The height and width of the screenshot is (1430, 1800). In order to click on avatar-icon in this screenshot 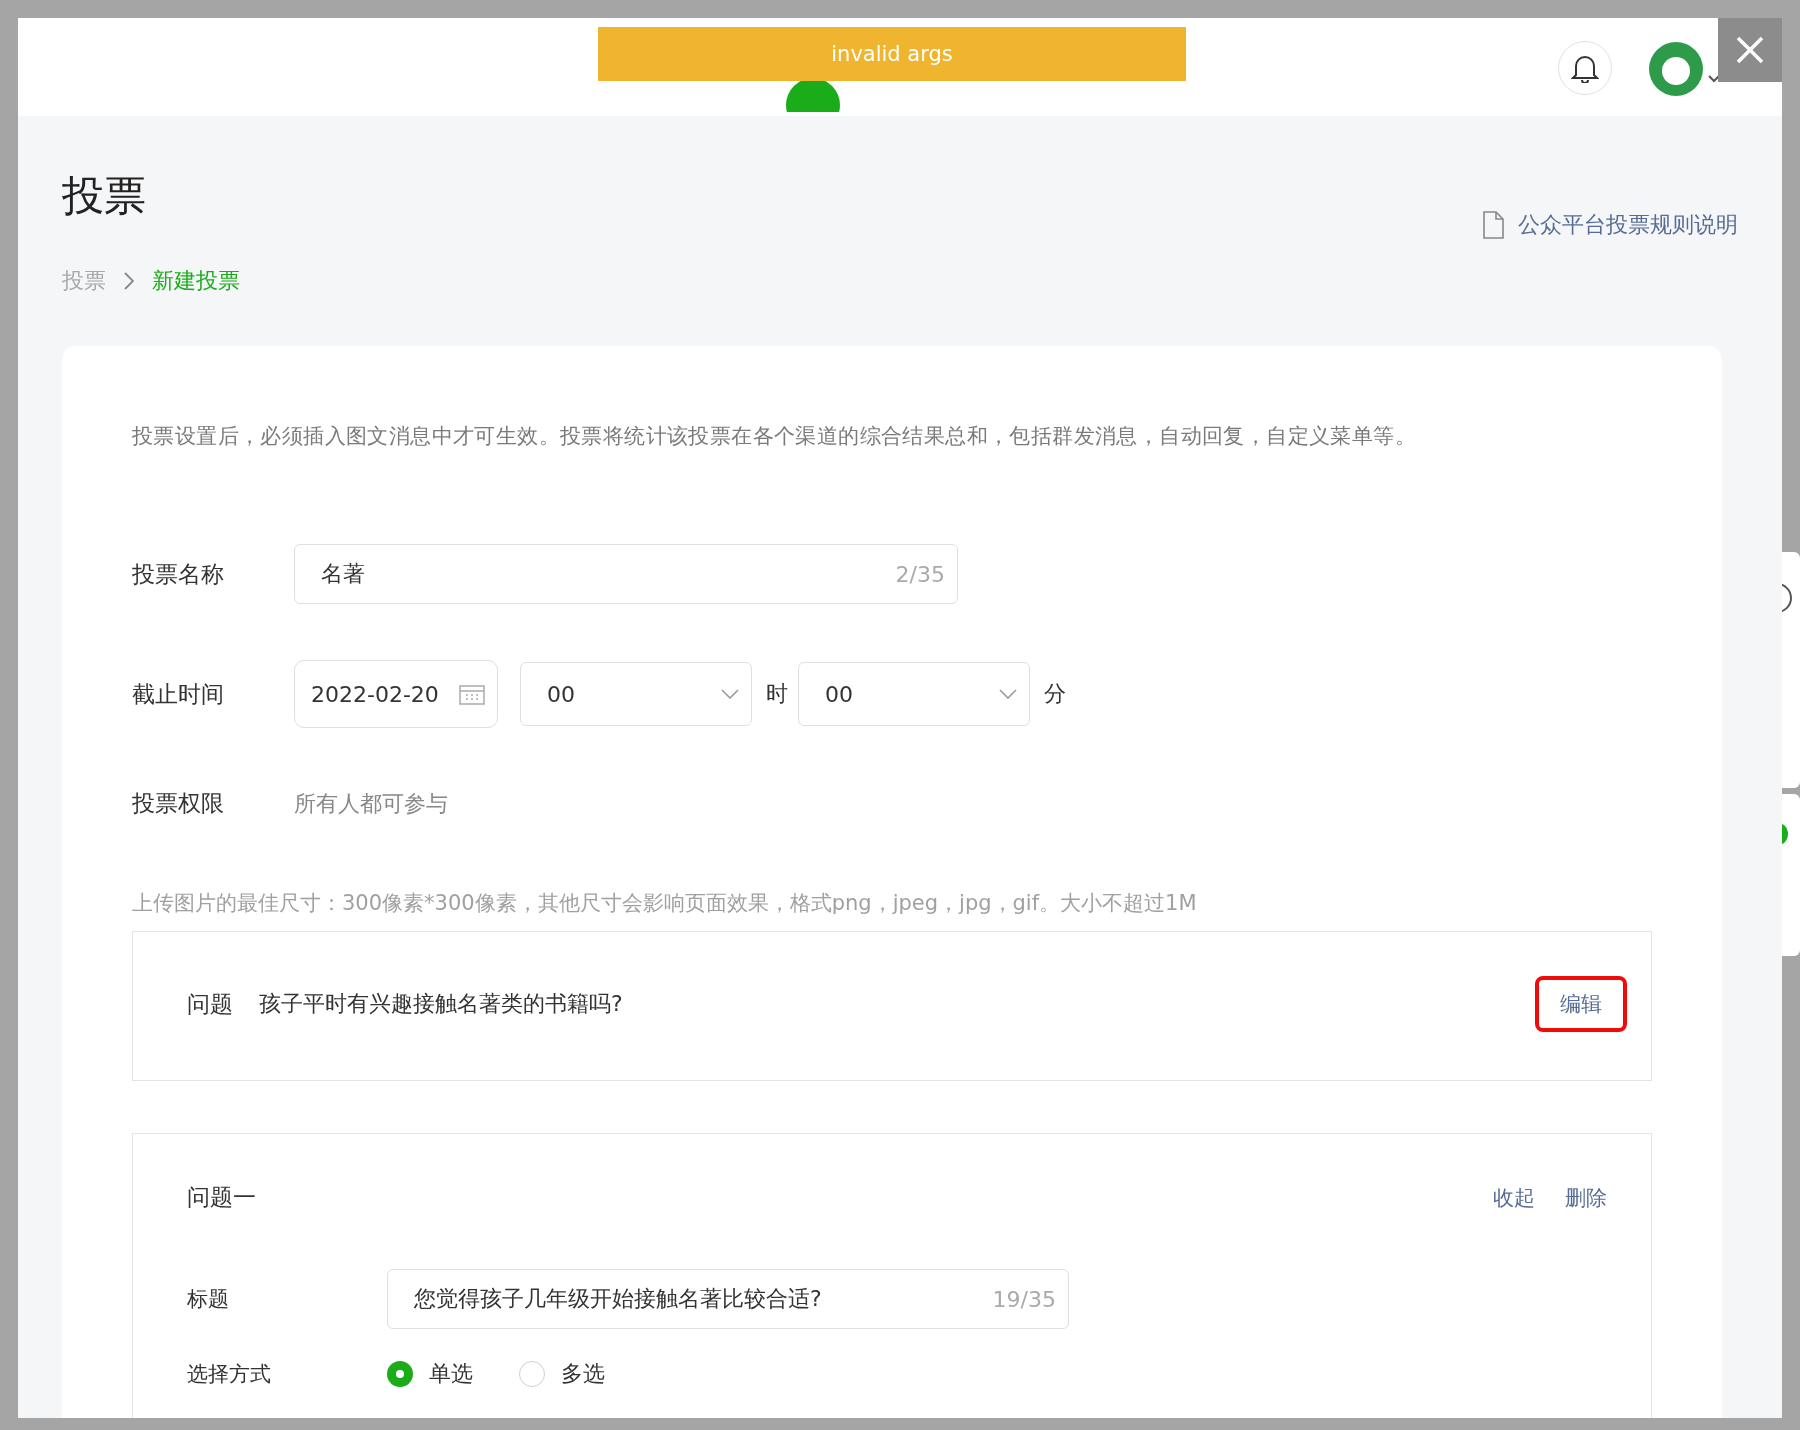, I will do `click(1676, 69)`.